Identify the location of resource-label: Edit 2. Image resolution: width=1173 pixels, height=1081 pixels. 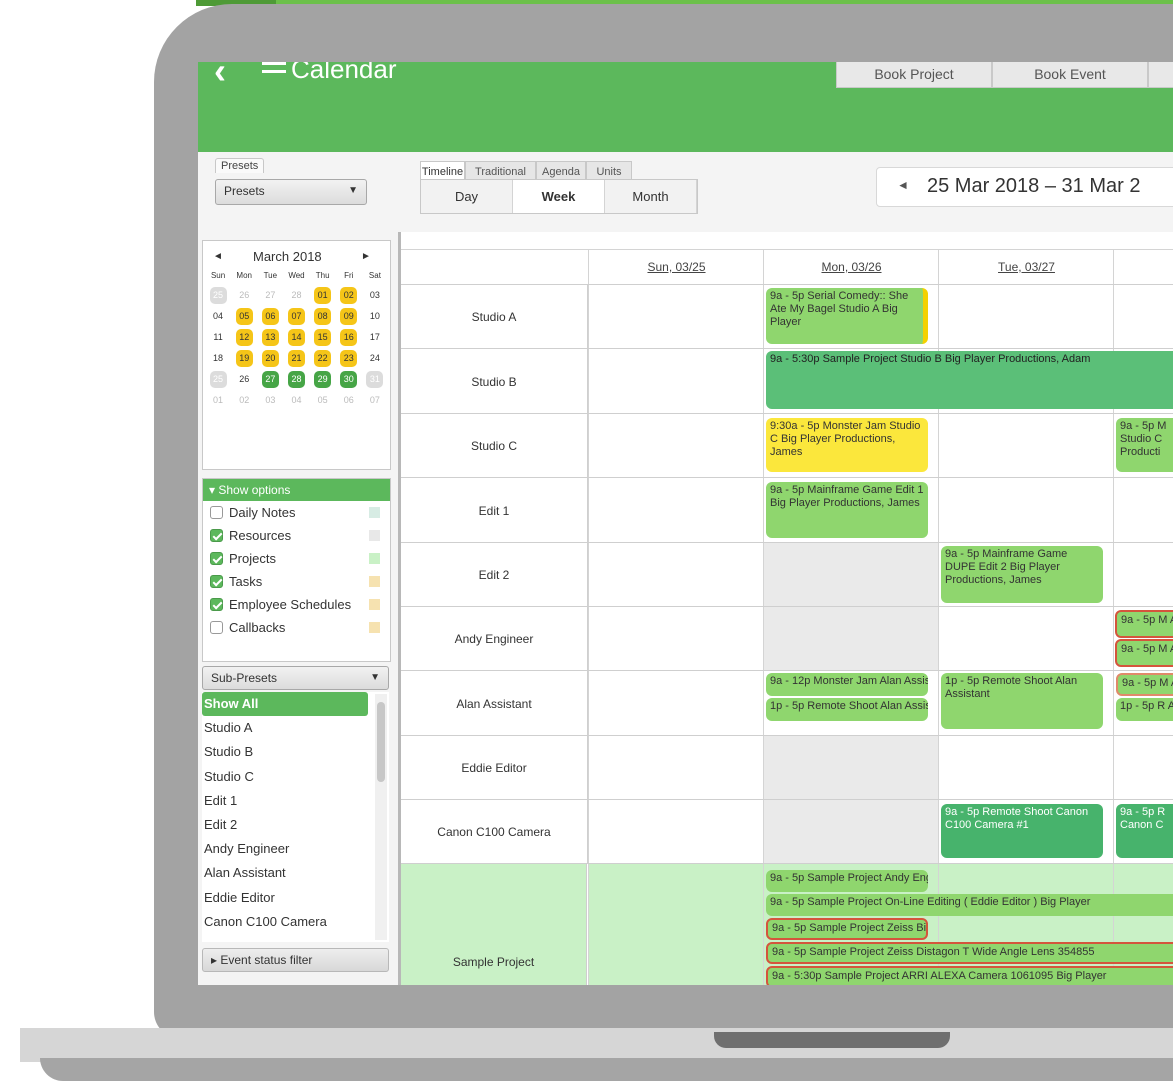
(494, 575).